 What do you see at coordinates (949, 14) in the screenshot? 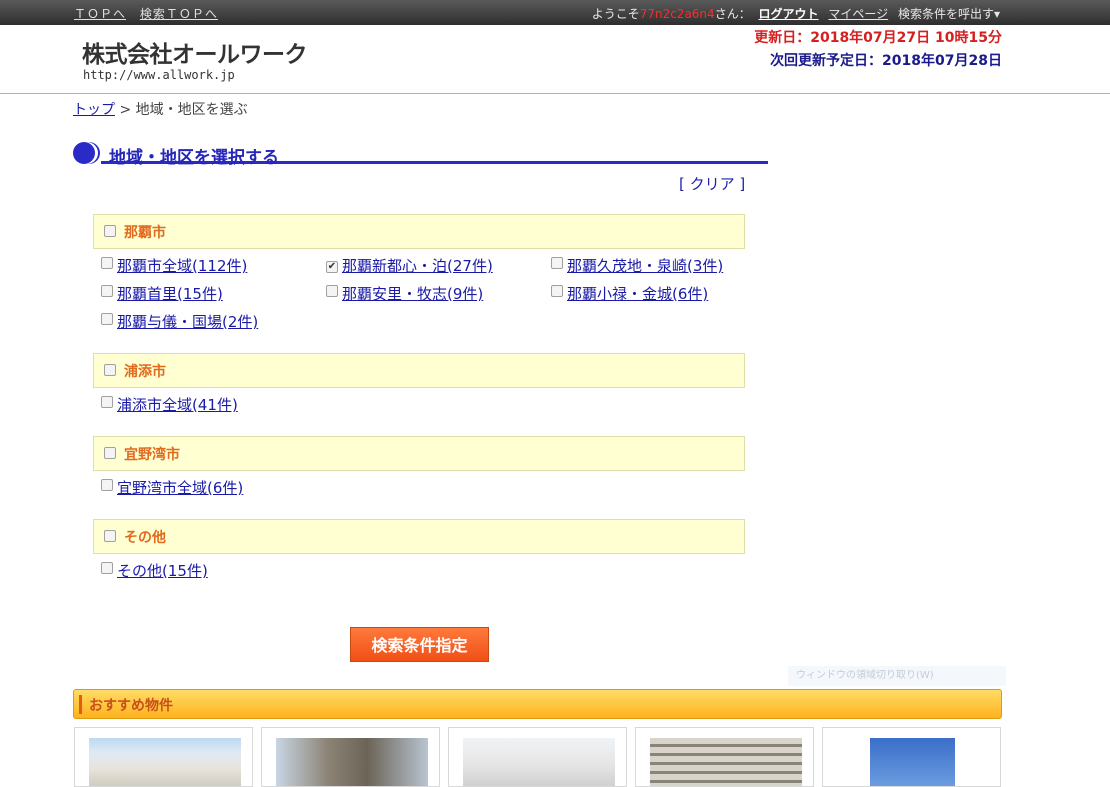
I see `recall-search-dropdown: 検索条件を呼出す▾` at bounding box center [949, 14].